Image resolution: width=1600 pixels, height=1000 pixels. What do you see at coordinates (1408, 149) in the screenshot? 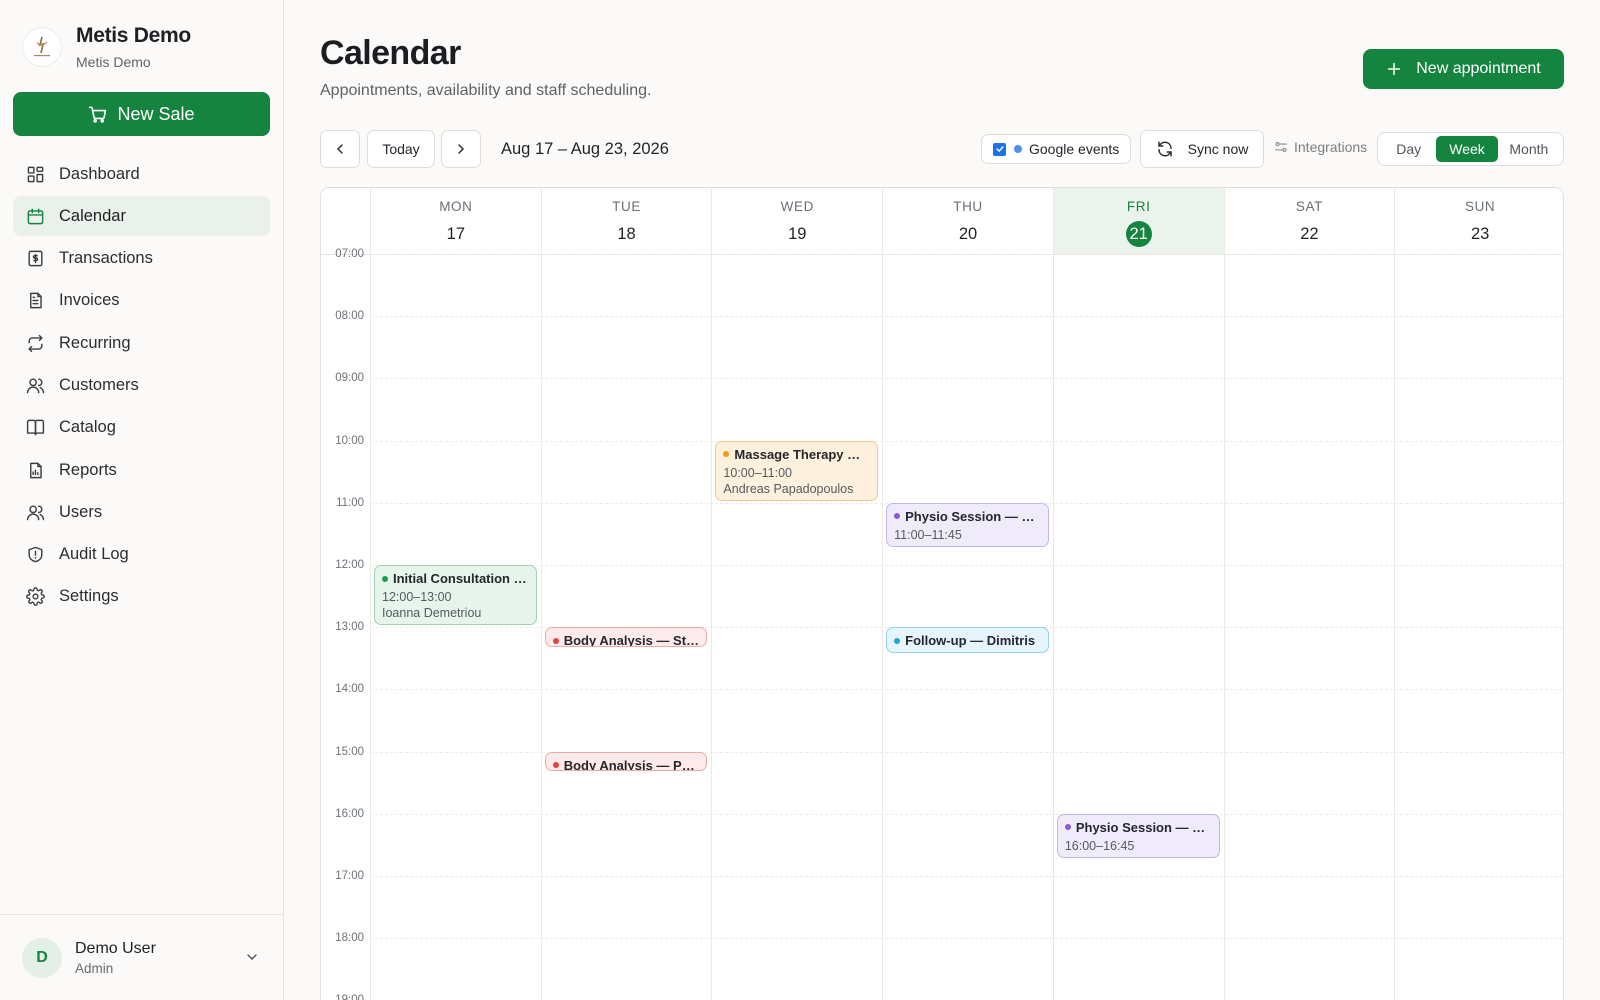
I see `view-day-button: Day` at bounding box center [1408, 149].